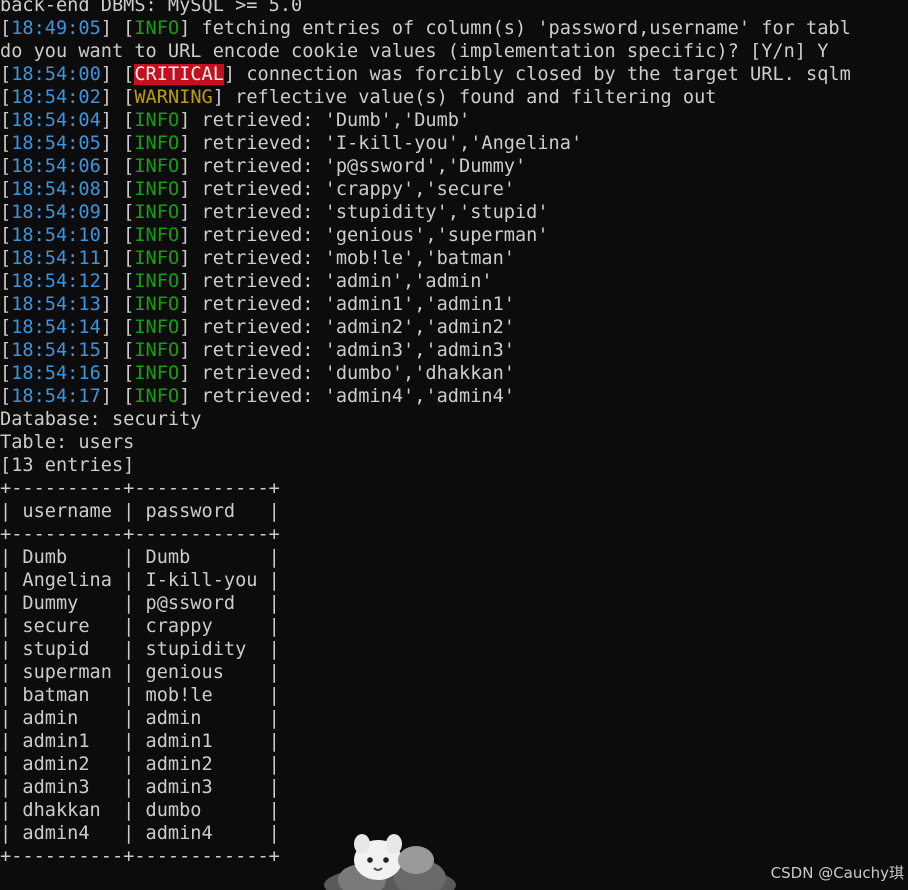  I want to click on cell-password: stupidity, so click(196, 649).